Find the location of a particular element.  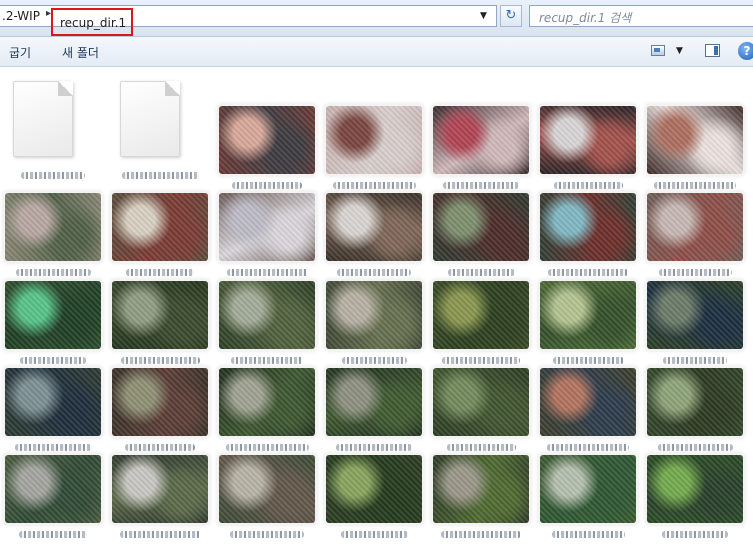

address-row: .2-WIP ▸ recup_dir.1 ▼ ↻ recup_dir.1 검색 is located at coordinates (376, 18).